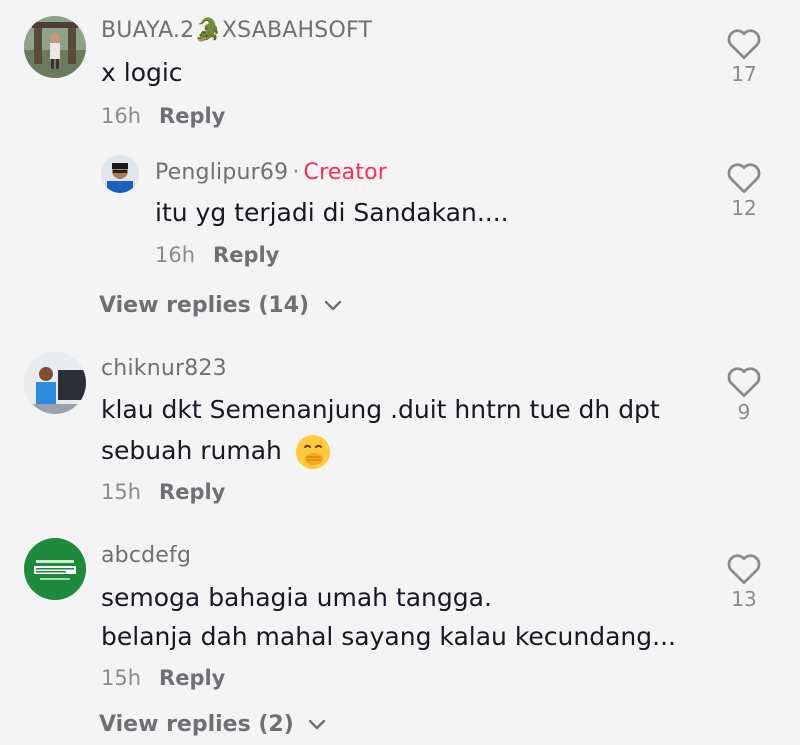 The image size is (800, 745). Describe the element at coordinates (164, 368) in the screenshot. I see `comment-username: chiknur823` at that location.